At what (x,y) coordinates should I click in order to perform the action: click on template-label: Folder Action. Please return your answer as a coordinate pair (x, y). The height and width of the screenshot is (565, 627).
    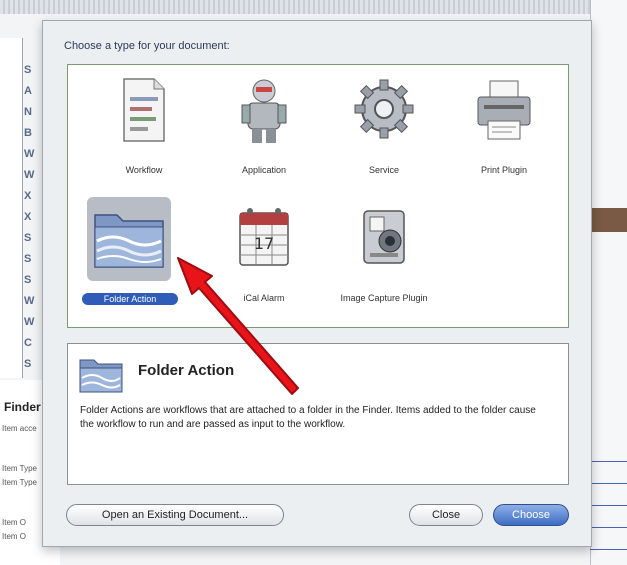
    Looking at the image, I should click on (130, 299).